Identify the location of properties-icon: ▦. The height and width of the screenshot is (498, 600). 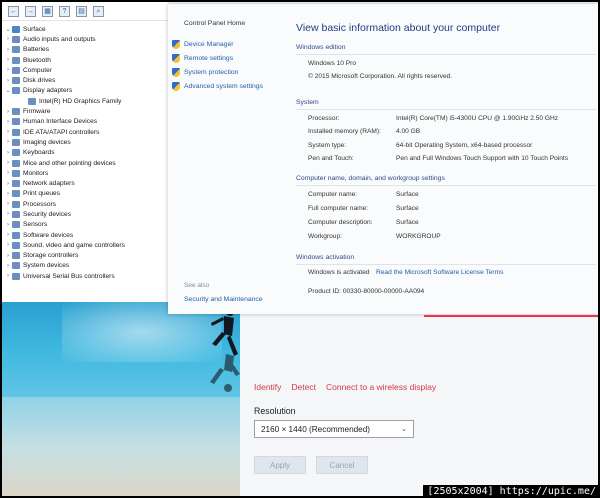
(47, 11).